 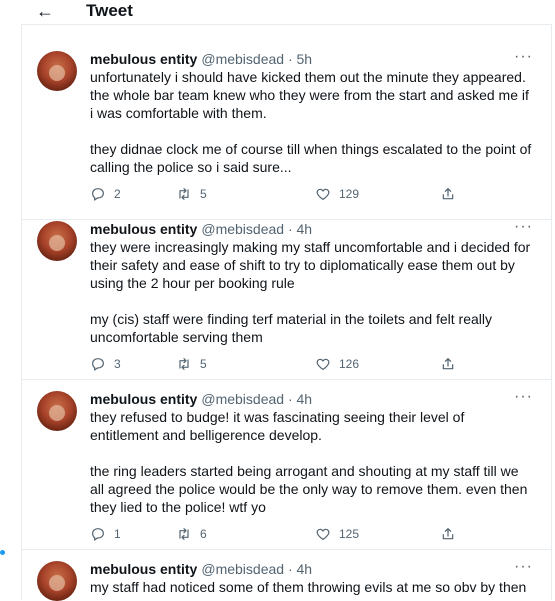 What do you see at coordinates (105, 194) in the screenshot?
I see `reply-button: 2` at bounding box center [105, 194].